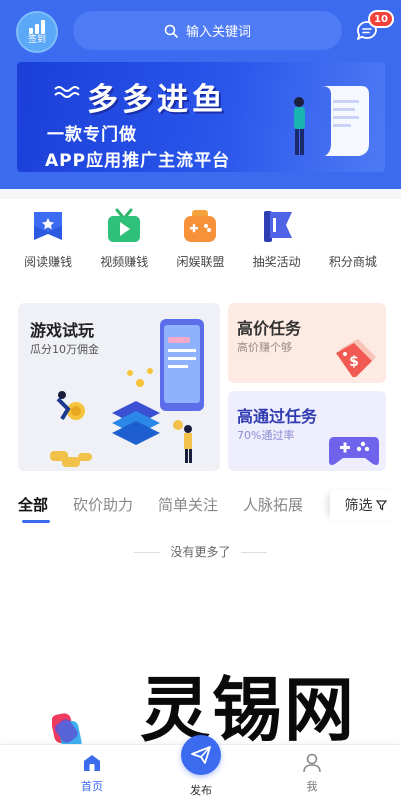  What do you see at coordinates (277, 226) in the screenshot?
I see `flag-icon` at bounding box center [277, 226].